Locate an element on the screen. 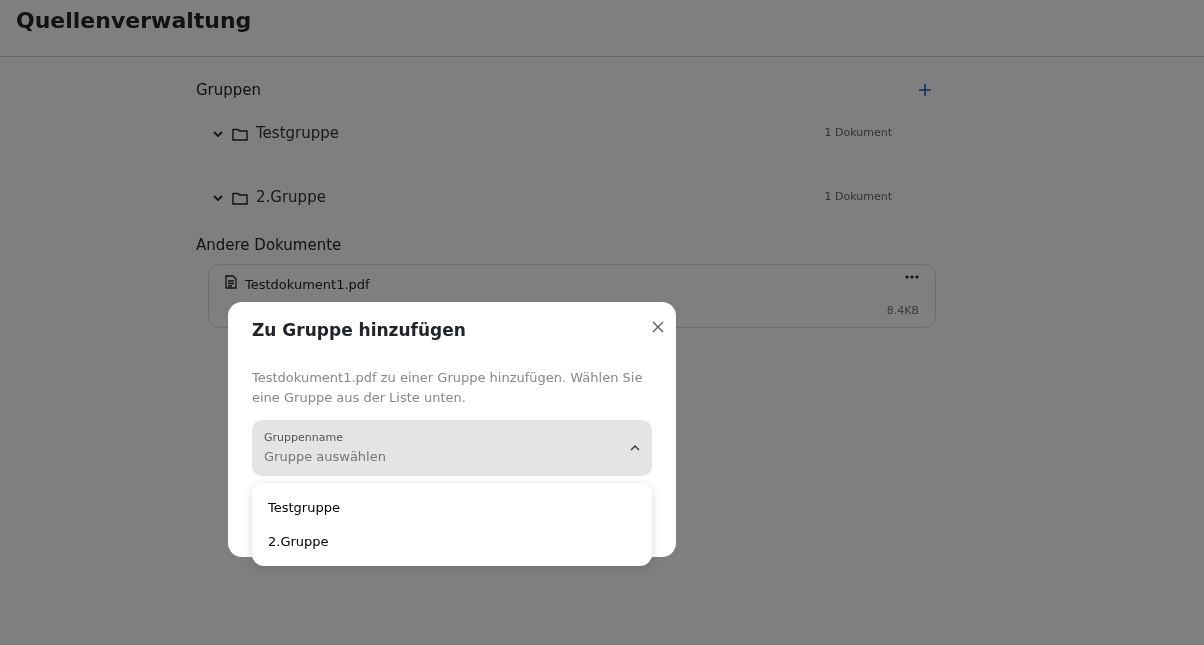 The image size is (1204, 645). group-name: 2.Gruppe is located at coordinates (291, 198).